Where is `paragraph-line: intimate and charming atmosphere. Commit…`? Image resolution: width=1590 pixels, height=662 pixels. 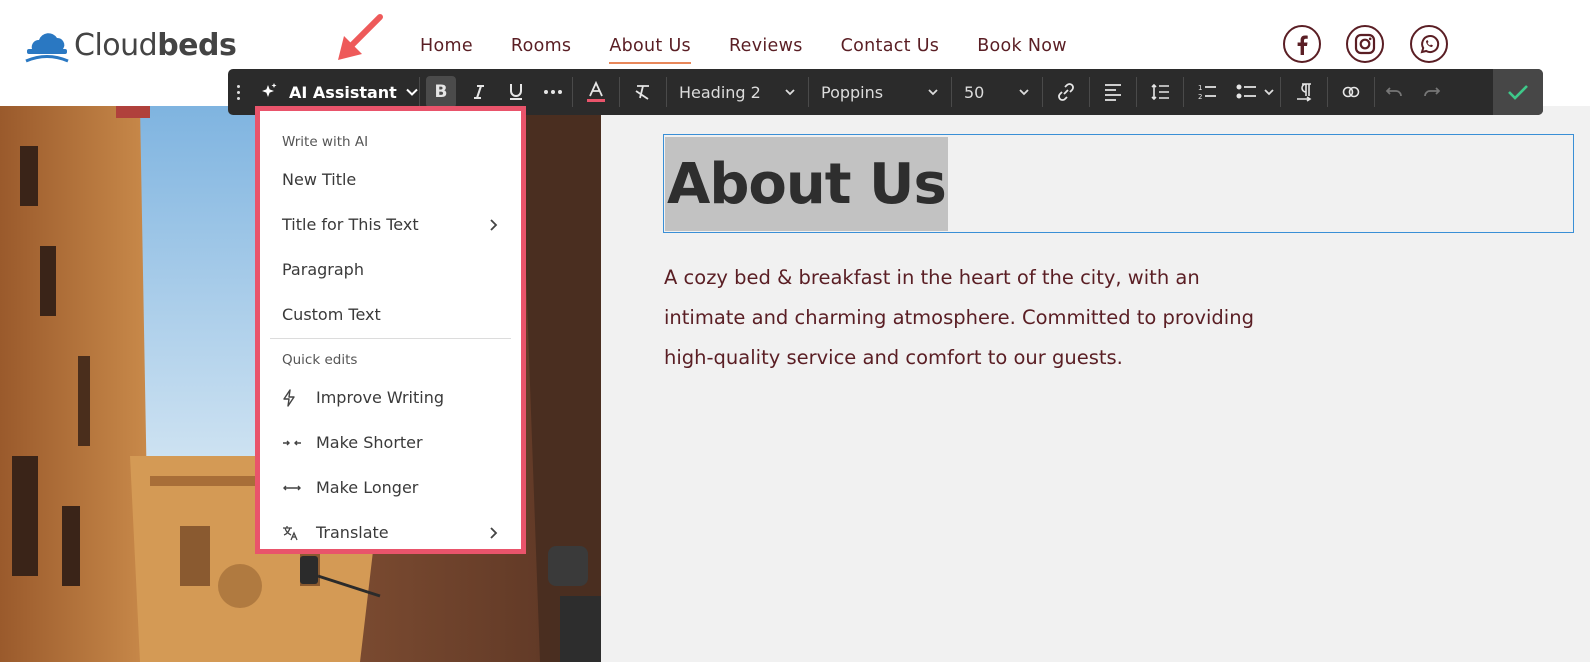 paragraph-line: intimate and charming atmosphere. Commit… is located at coordinates (959, 317).